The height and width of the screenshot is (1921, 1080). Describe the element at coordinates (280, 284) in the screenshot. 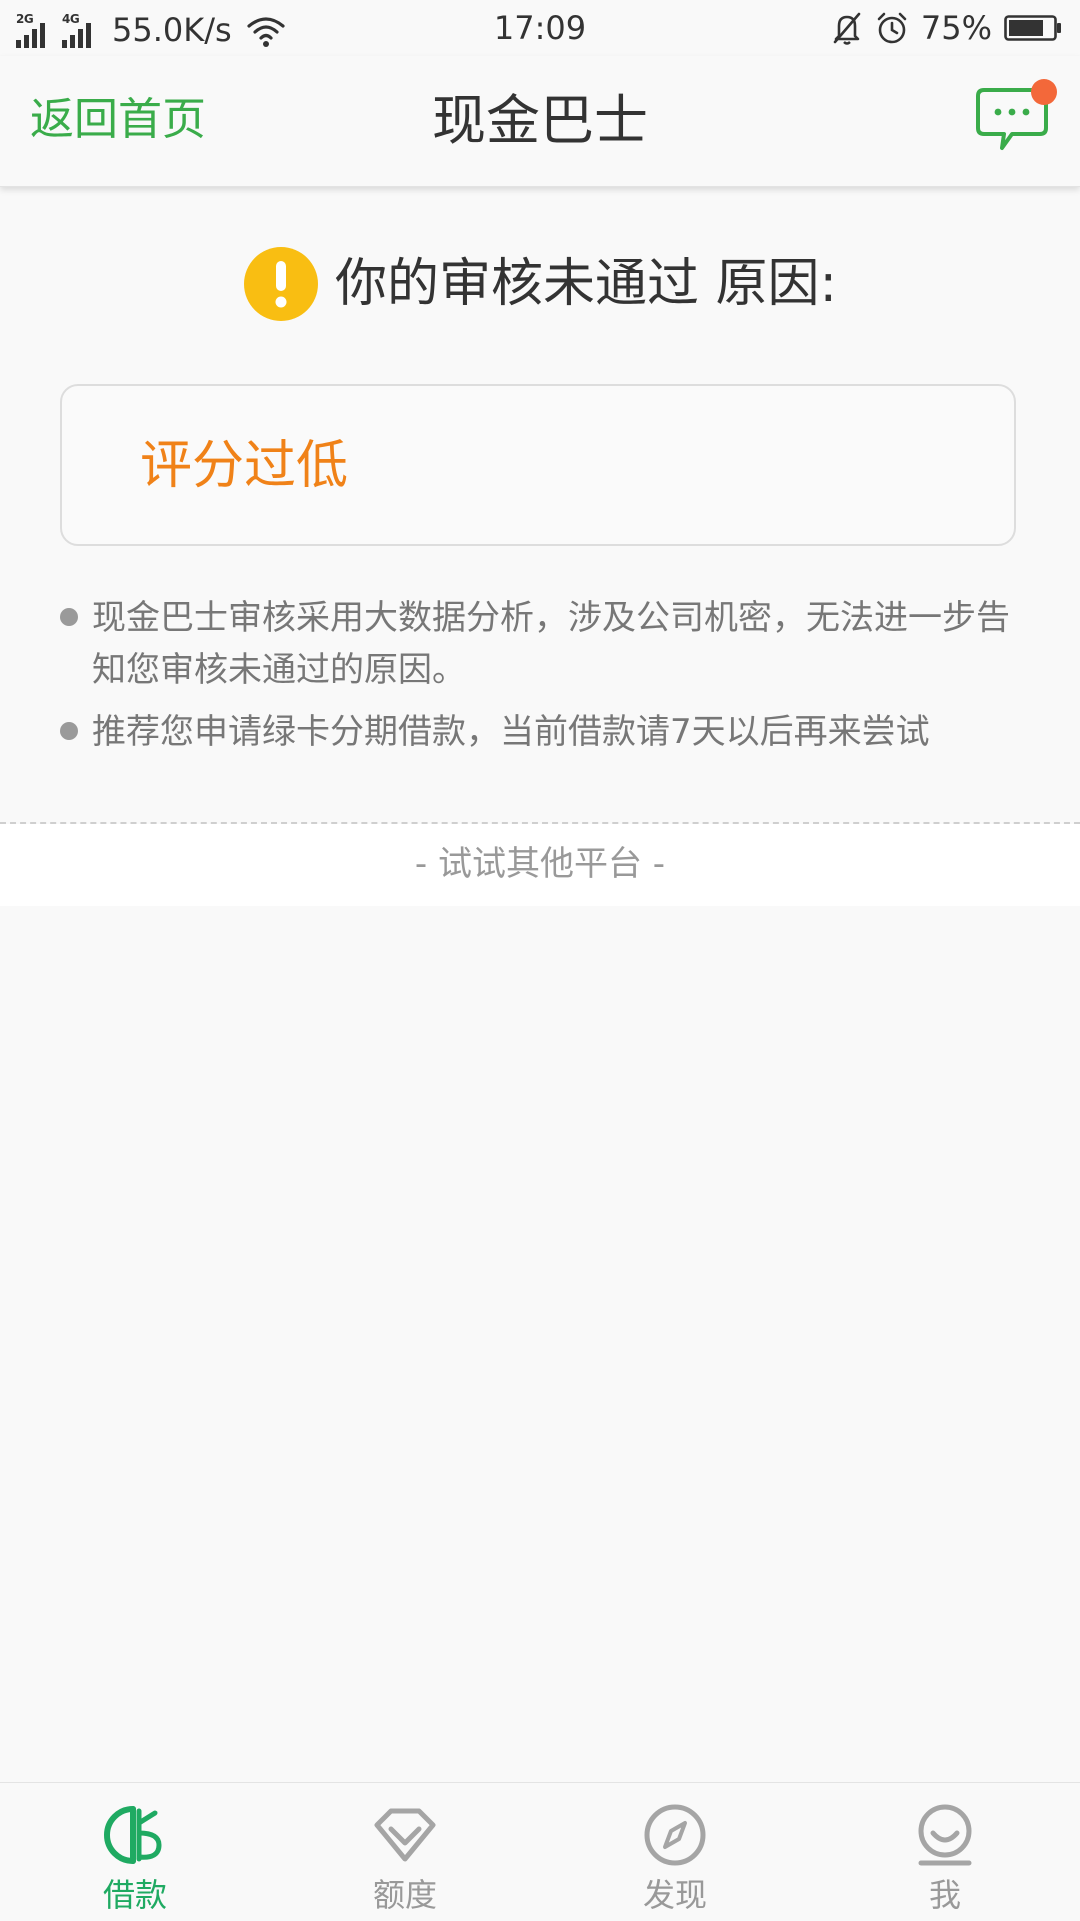

I see `warning-icon` at that location.